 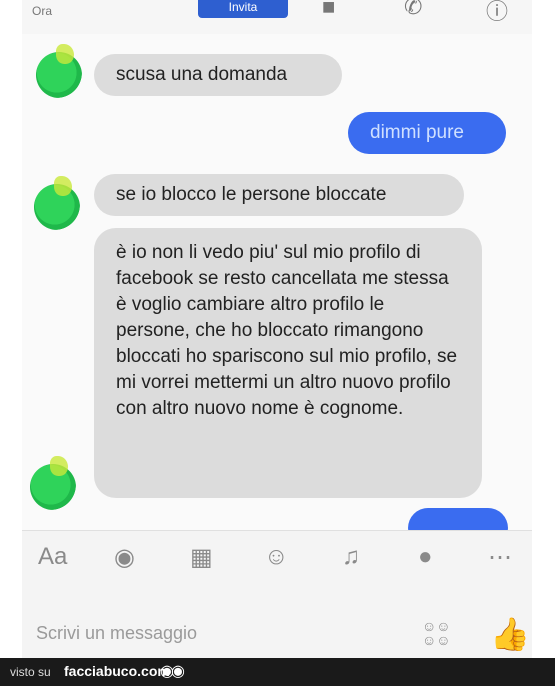 I want to click on sticker-icon: ☺☺ ☺☺, so click(x=436, y=633).